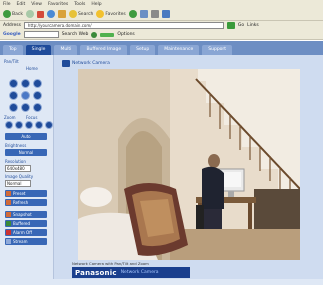  What do you see at coordinates (26, 202) in the screenshot?
I see `refresh-button: Refresh` at bounding box center [26, 202].